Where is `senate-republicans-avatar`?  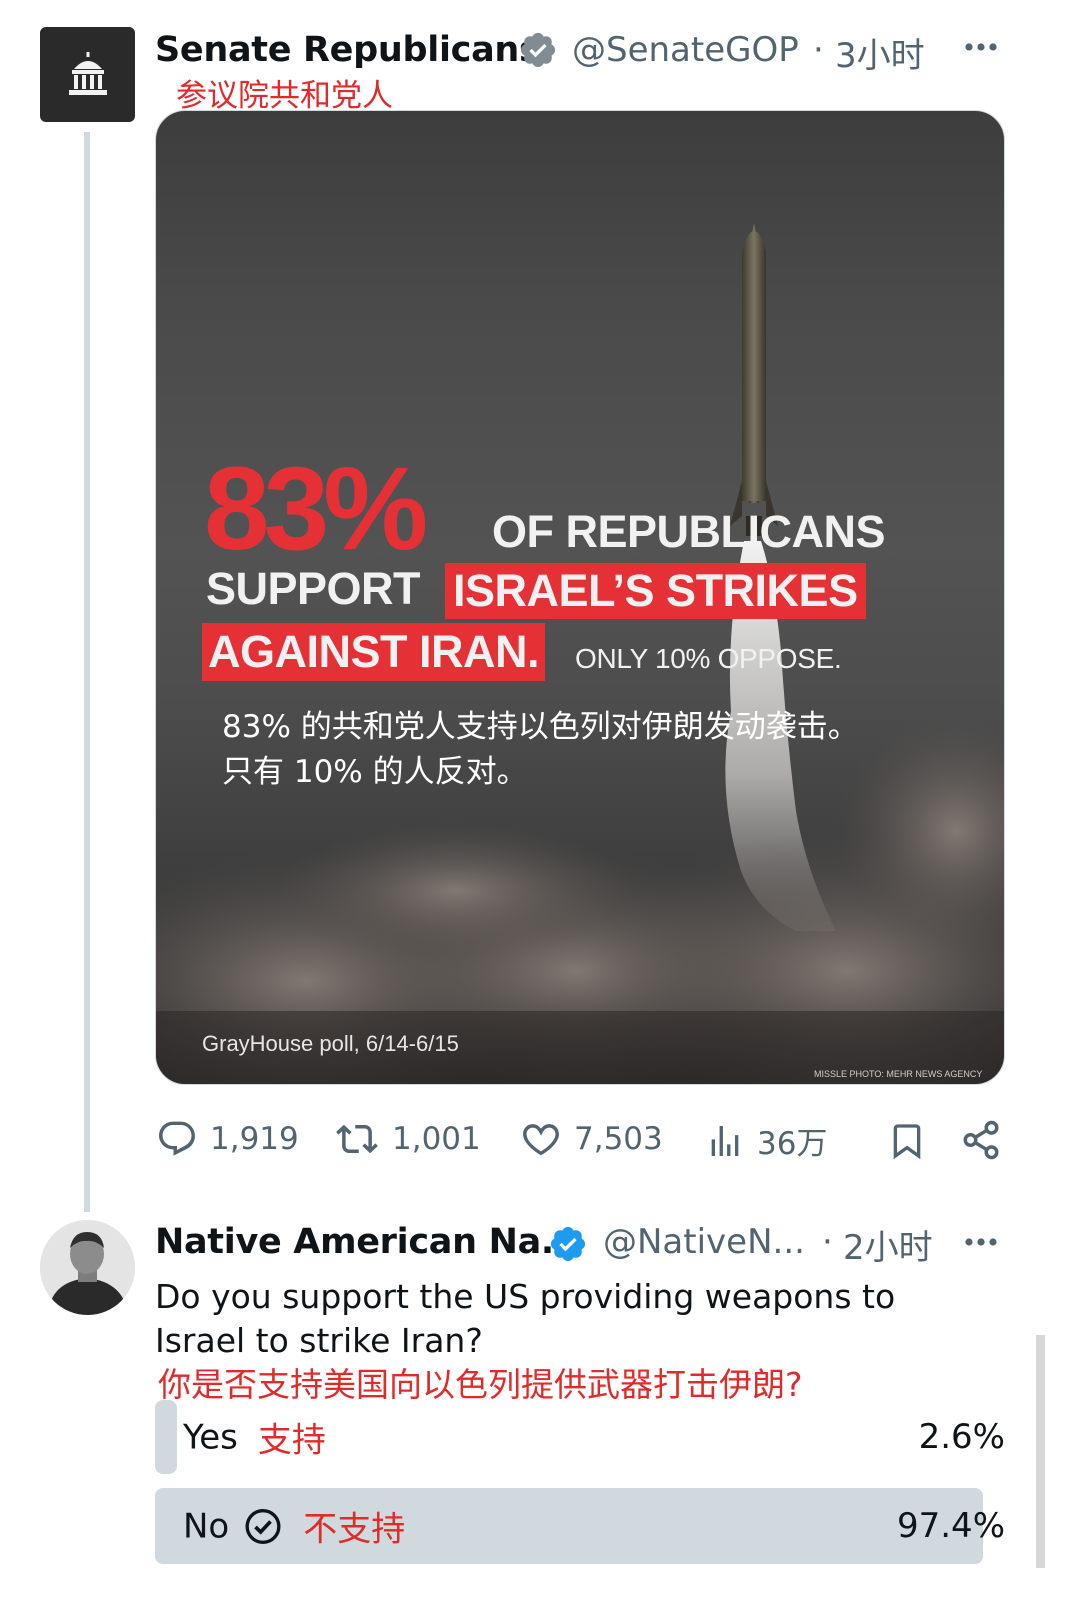 senate-republicans-avatar is located at coordinates (87, 74).